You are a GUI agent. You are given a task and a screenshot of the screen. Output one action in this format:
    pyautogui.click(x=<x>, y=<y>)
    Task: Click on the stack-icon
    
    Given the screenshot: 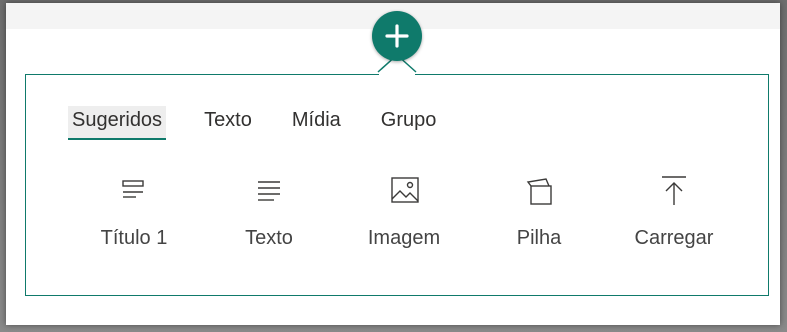 What is the action you would take?
    pyautogui.click(x=539, y=191)
    